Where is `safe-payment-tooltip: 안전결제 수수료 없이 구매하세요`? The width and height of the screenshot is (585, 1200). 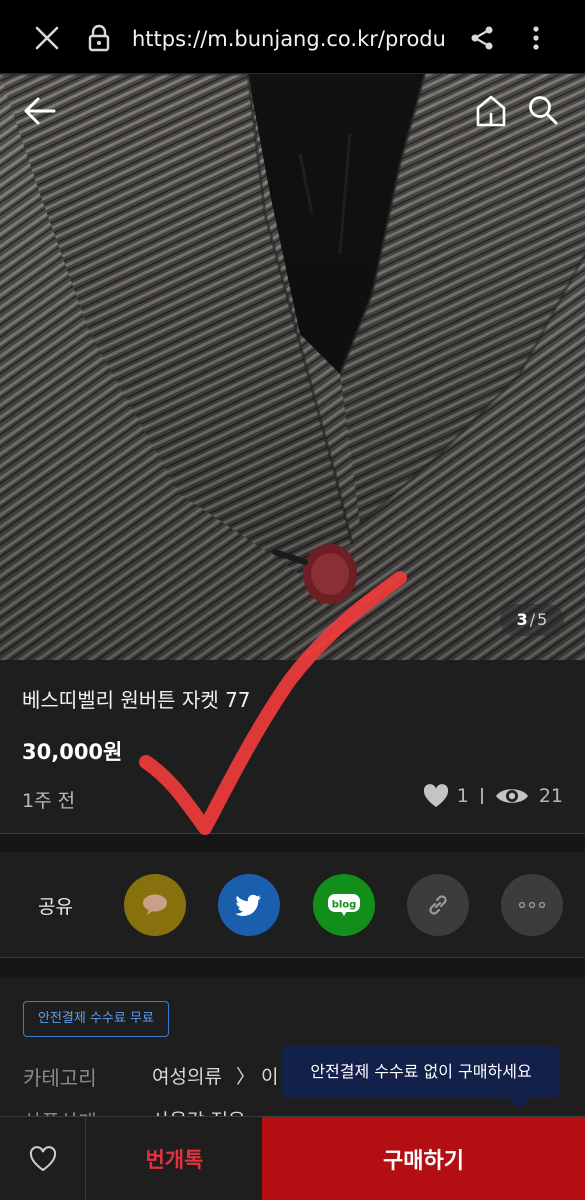
safe-payment-tooltip: 안전결제 수수료 없이 구매하세요 is located at coordinates (421, 1072).